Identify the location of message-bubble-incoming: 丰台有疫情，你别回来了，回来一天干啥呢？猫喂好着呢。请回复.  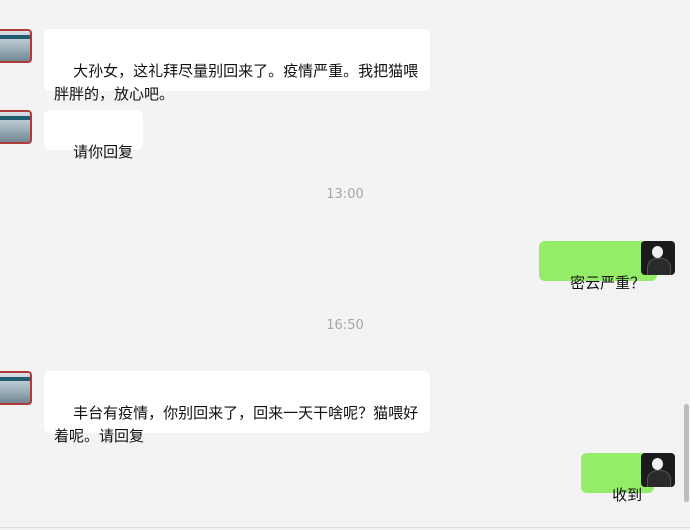
(237, 408).